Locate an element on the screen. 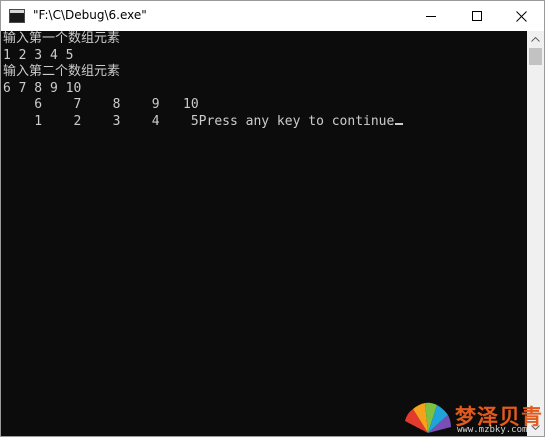  maximize-button is located at coordinates (477, 16).